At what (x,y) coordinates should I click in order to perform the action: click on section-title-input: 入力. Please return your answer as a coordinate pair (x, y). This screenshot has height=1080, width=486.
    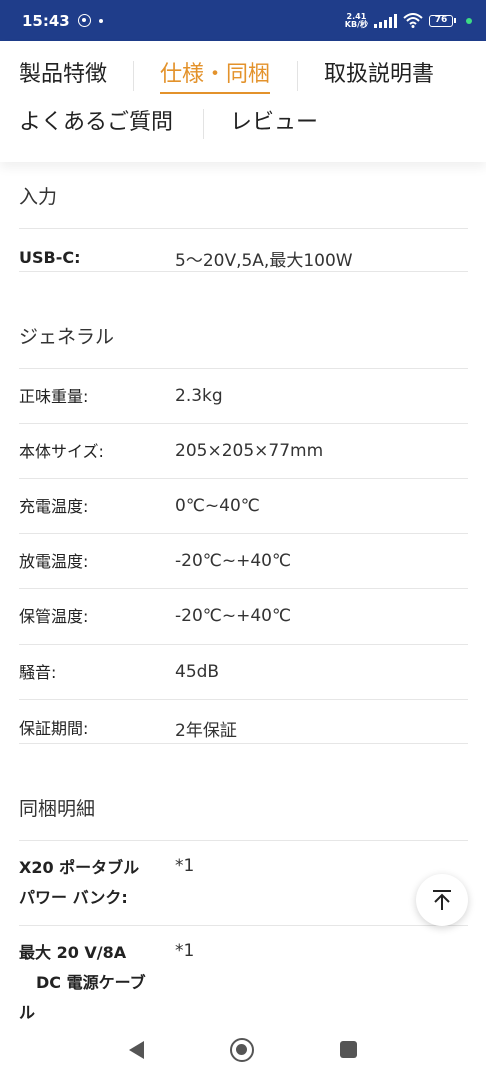
    Looking at the image, I should click on (38, 197).